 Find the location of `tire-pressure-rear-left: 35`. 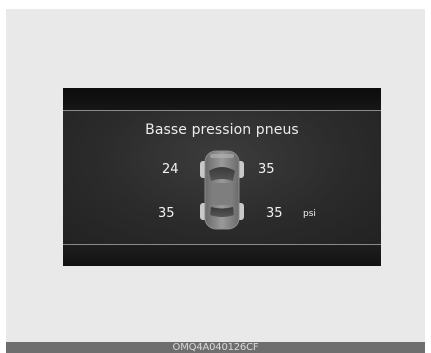

tire-pressure-rear-left: 35 is located at coordinates (166, 213).